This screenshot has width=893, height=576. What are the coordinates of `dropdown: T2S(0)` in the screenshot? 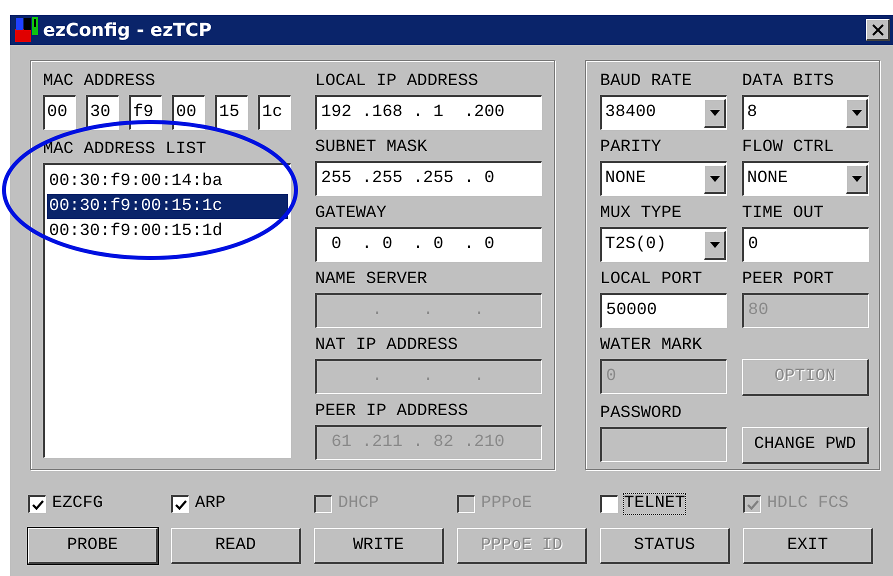 It's located at (663, 244).